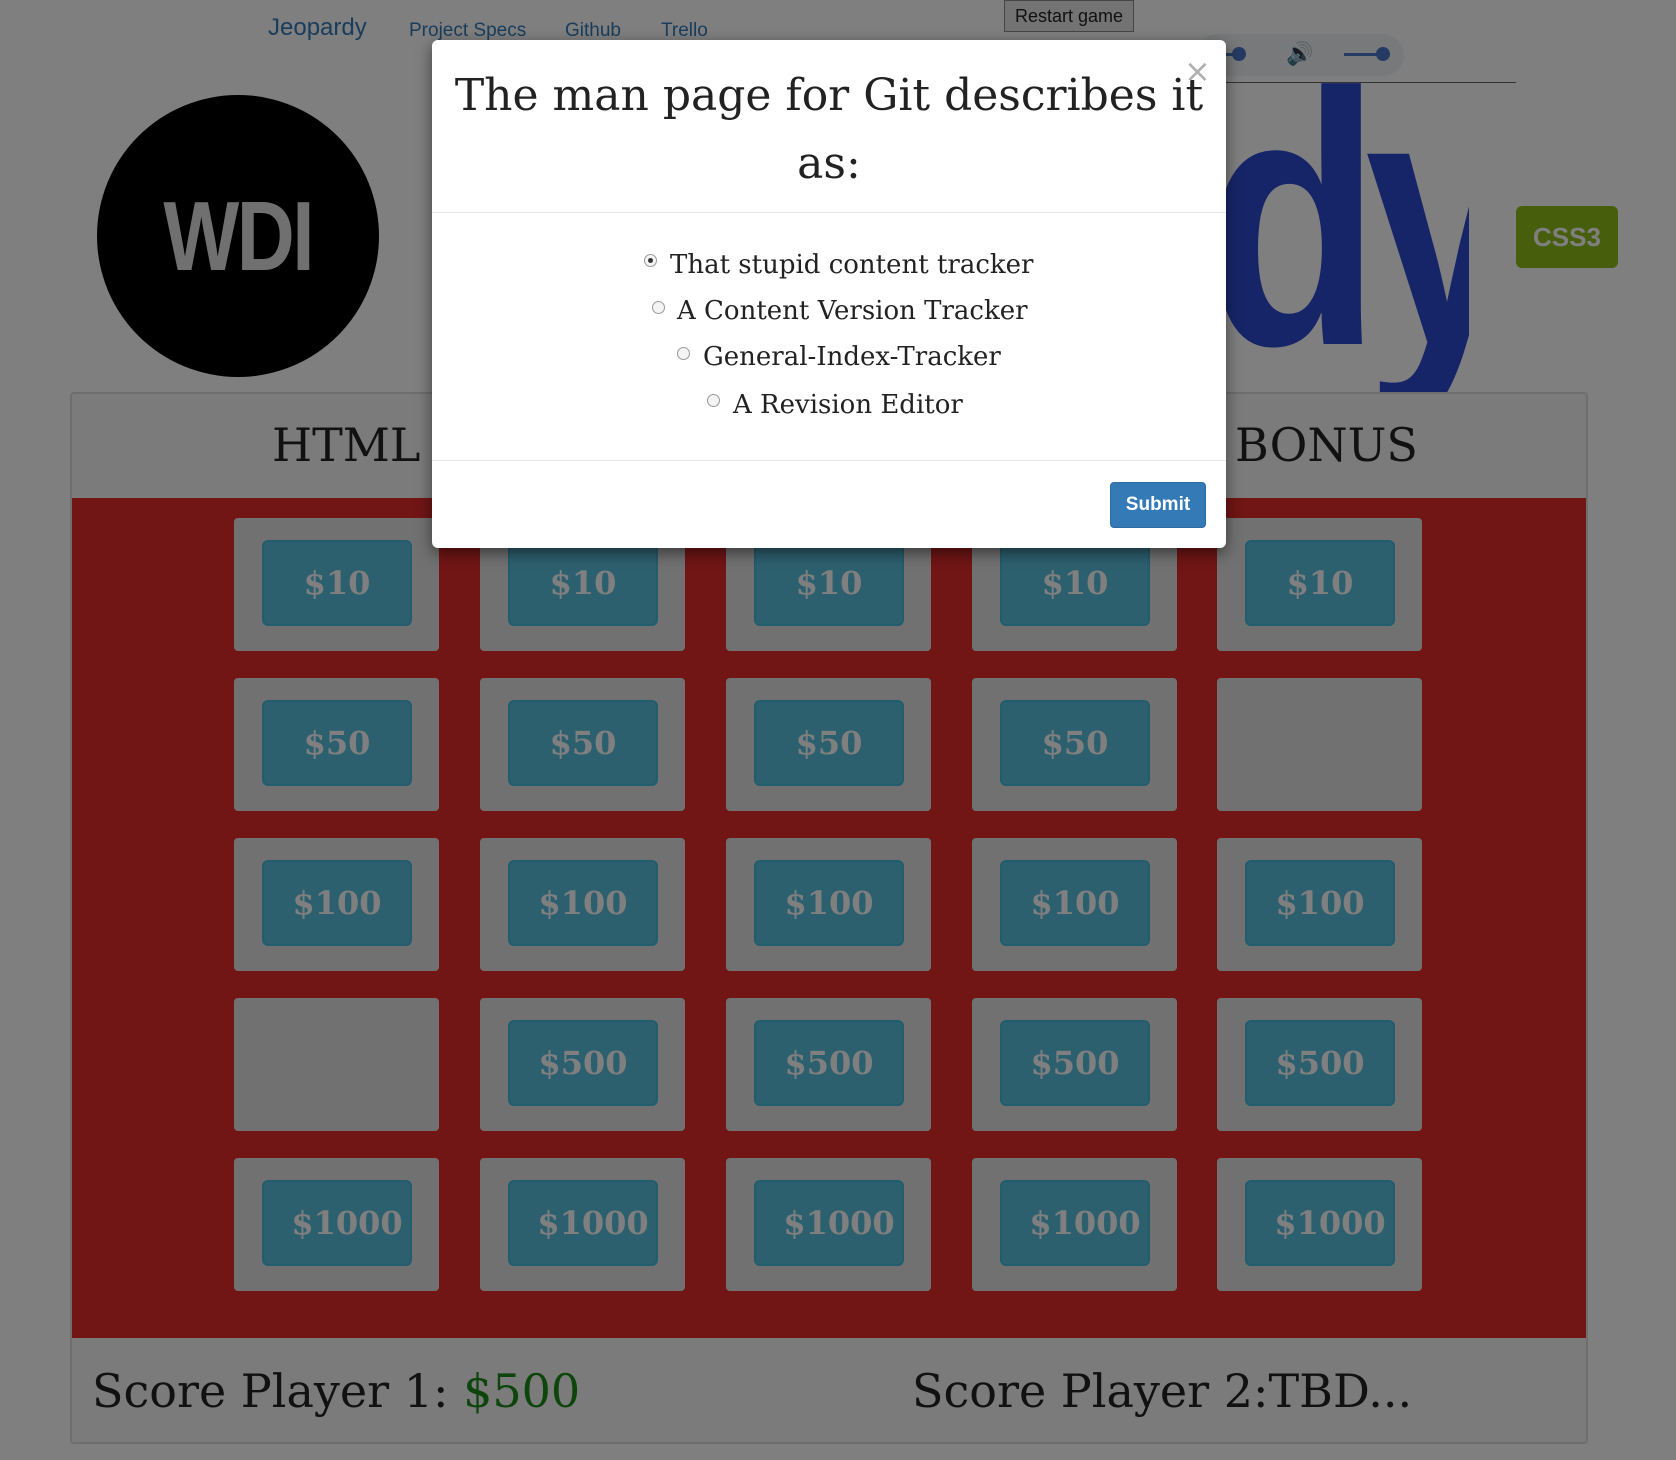  I want to click on option-label-3: General-Index-Tracker, so click(852, 357).